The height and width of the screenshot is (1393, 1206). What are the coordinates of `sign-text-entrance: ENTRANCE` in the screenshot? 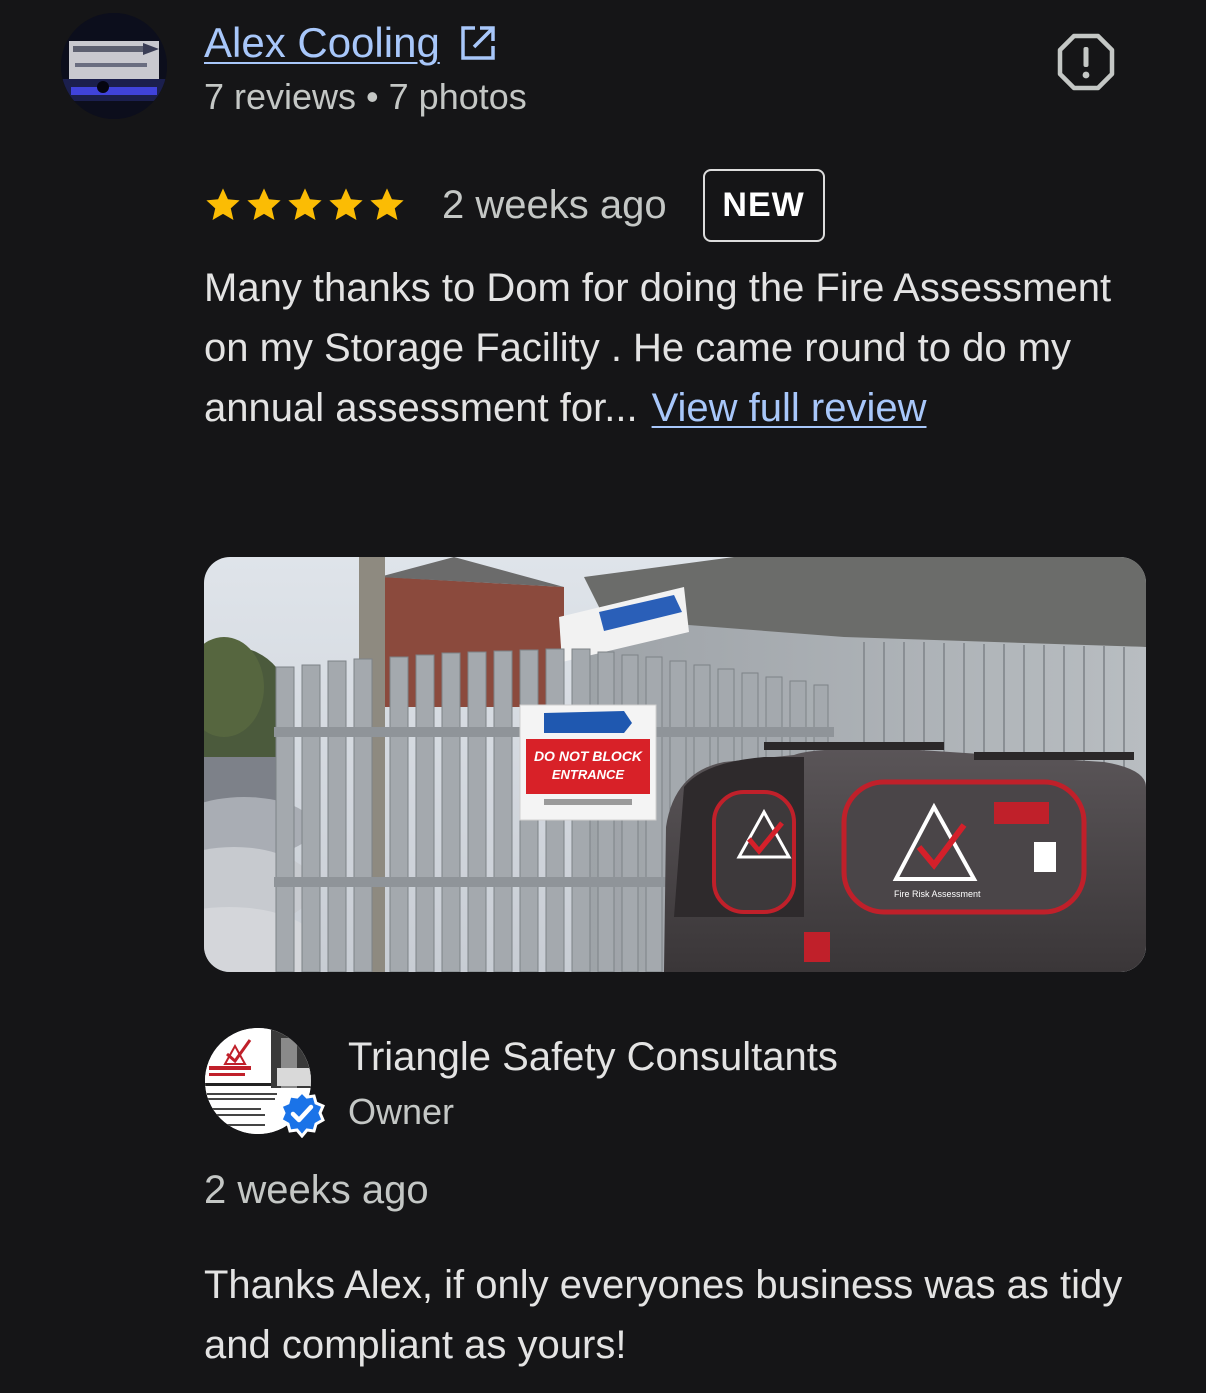 It's located at (588, 774).